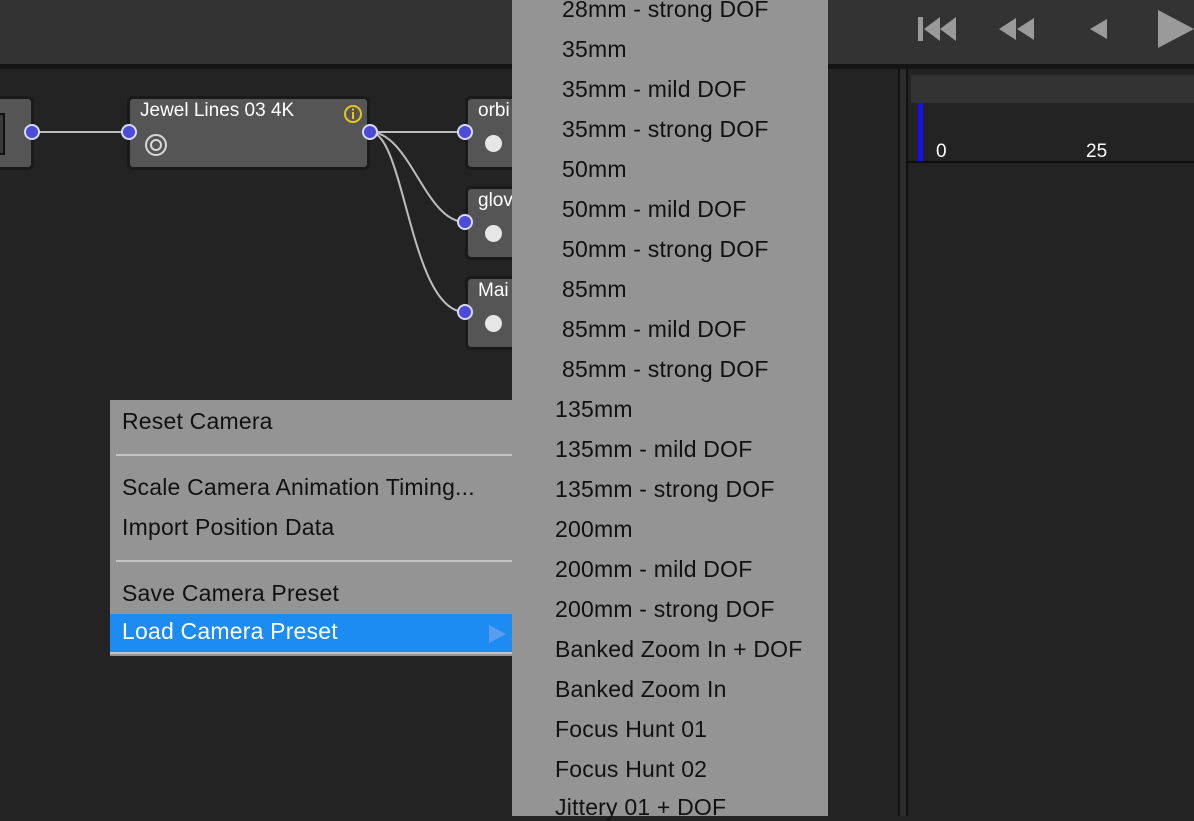 This screenshot has width=1194, height=821. What do you see at coordinates (640, 807) in the screenshot?
I see `submenu-item: Jittery 01 + DOF` at bounding box center [640, 807].